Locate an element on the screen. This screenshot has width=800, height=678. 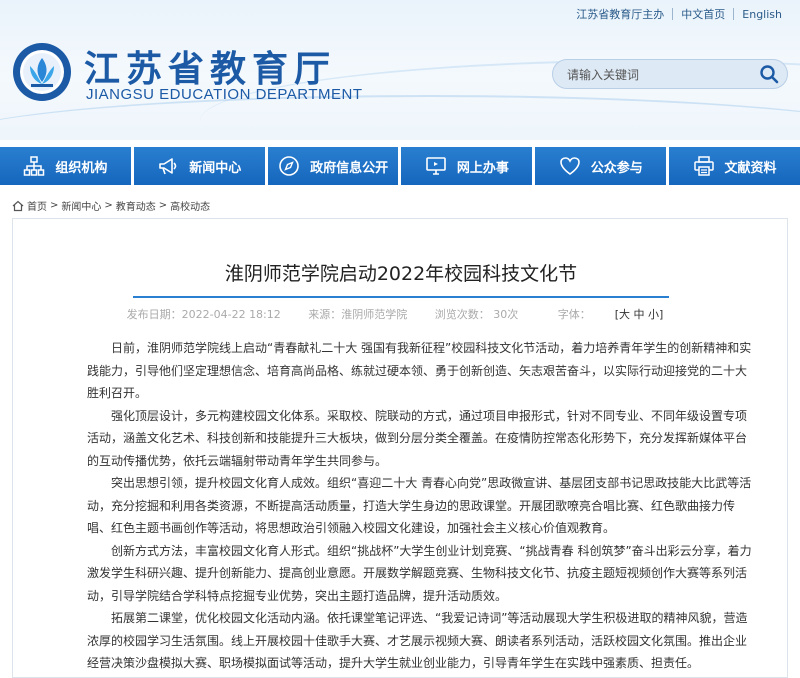
article-source: 来源：淮阴师范学院 is located at coordinates (358, 314).